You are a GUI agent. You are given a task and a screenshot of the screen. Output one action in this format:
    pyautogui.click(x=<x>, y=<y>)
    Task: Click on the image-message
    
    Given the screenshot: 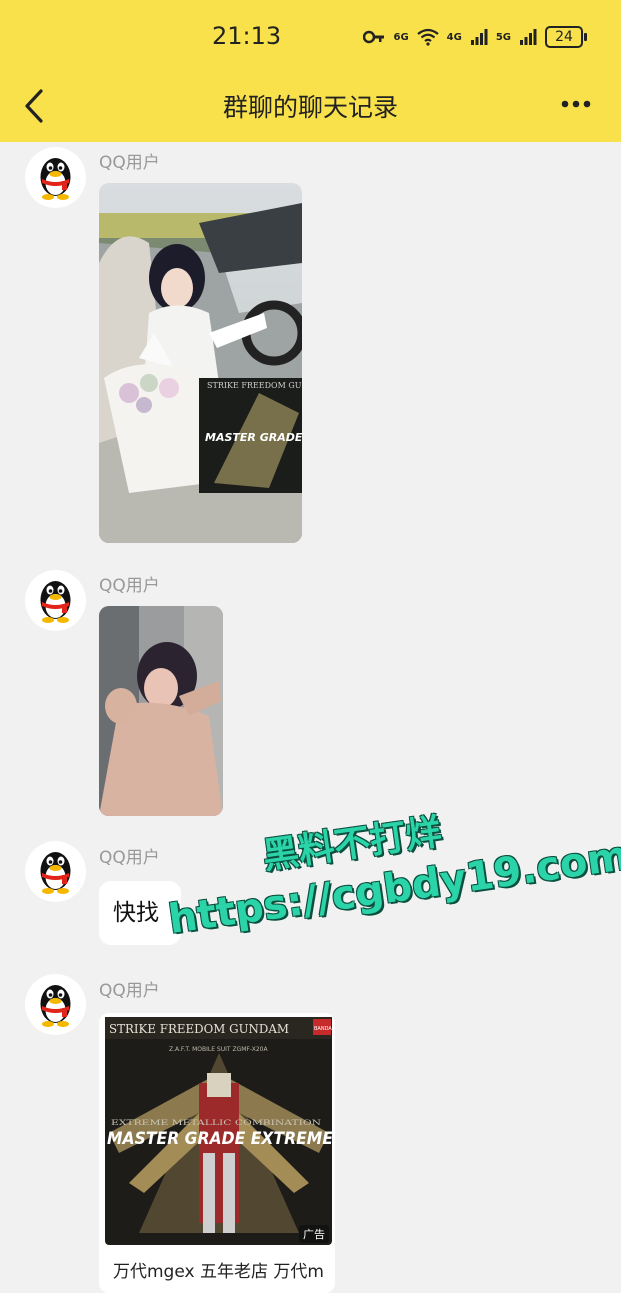 What is the action you would take?
    pyautogui.click(x=161, y=711)
    